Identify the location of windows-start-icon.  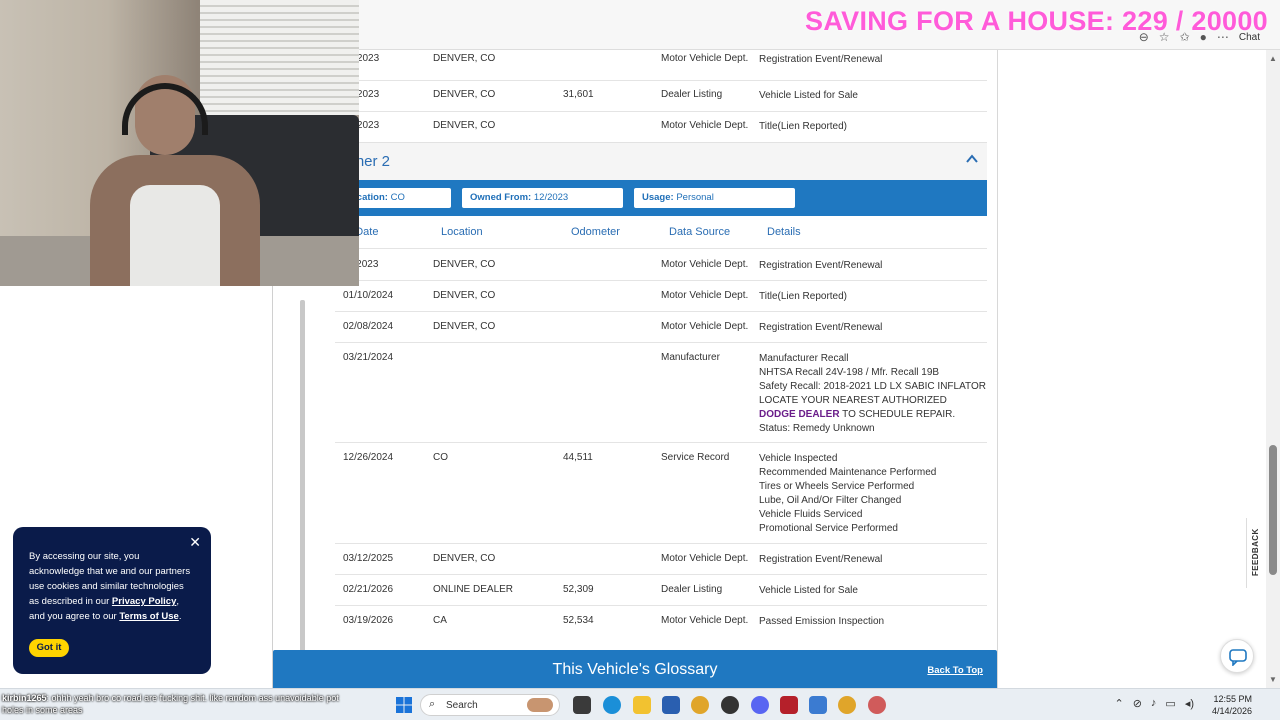
(404, 705).